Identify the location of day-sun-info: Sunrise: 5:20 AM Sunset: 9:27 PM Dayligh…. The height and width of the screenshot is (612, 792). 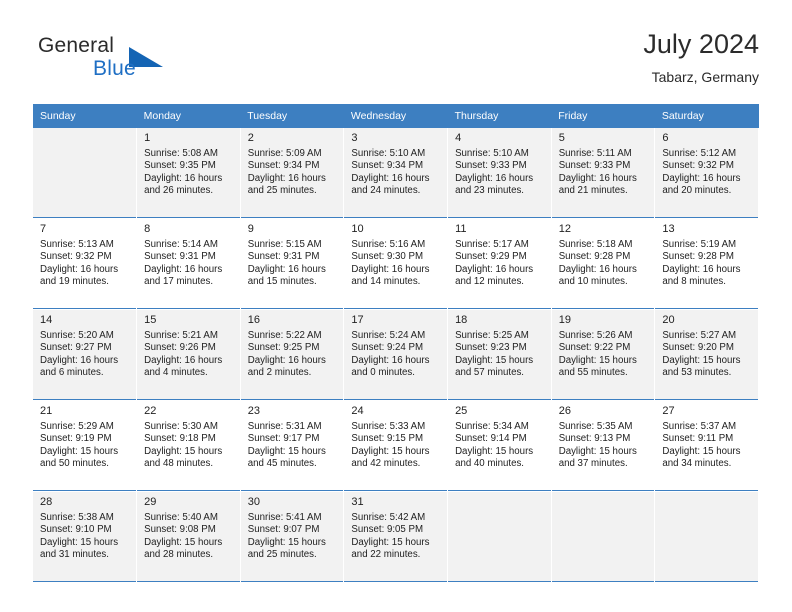
(79, 354).